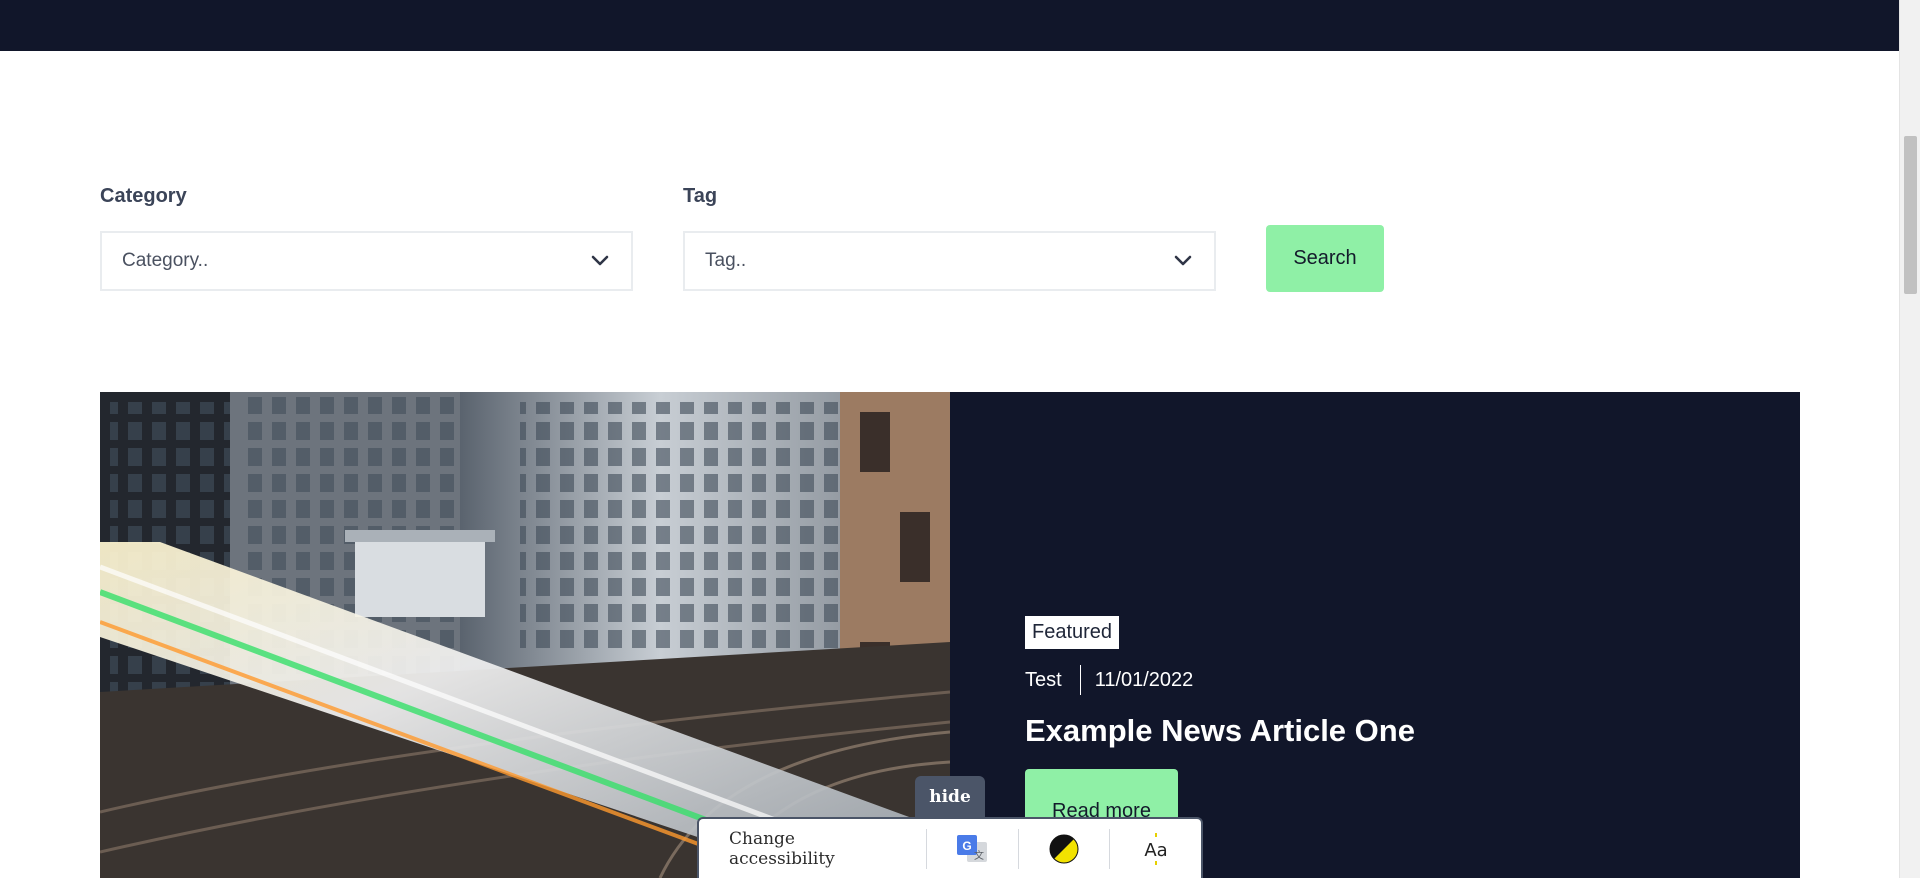  I want to click on article-title: Example News Article One, so click(1220, 731).